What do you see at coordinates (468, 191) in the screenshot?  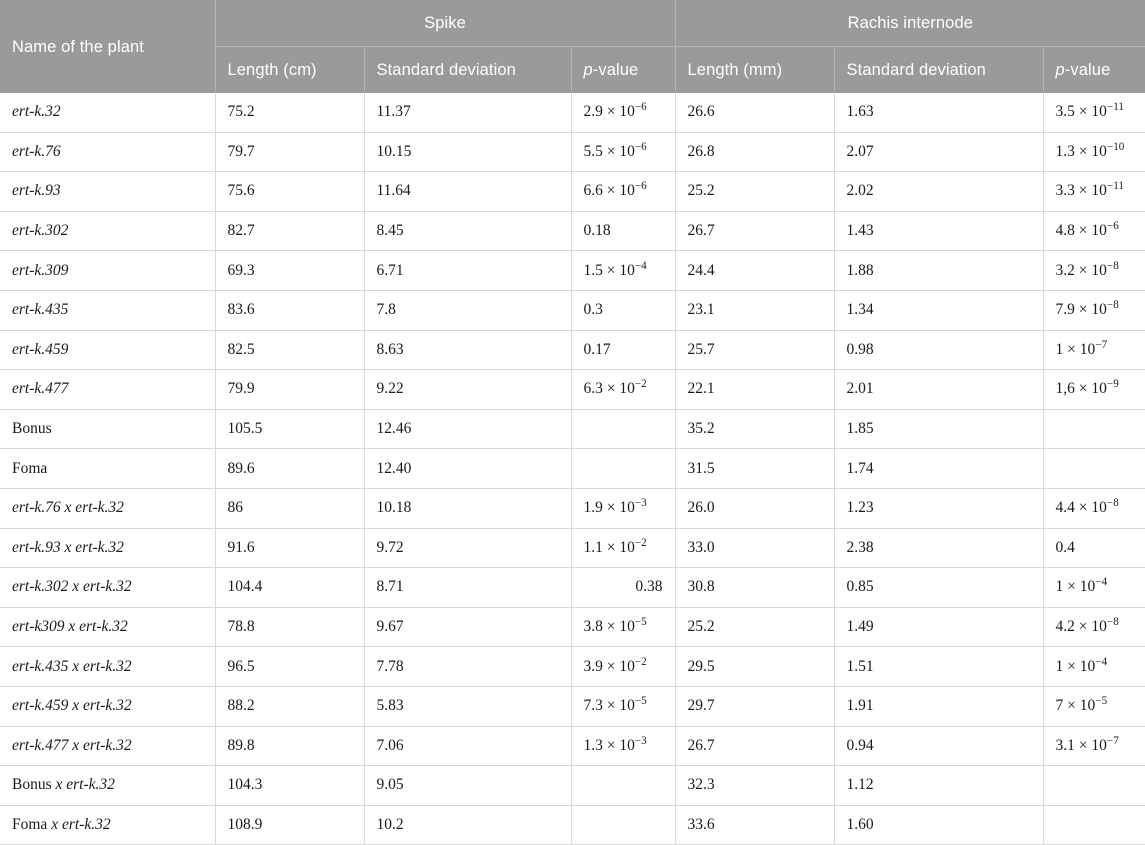 I see `cell-spike-standard-deviation: 11.64` at bounding box center [468, 191].